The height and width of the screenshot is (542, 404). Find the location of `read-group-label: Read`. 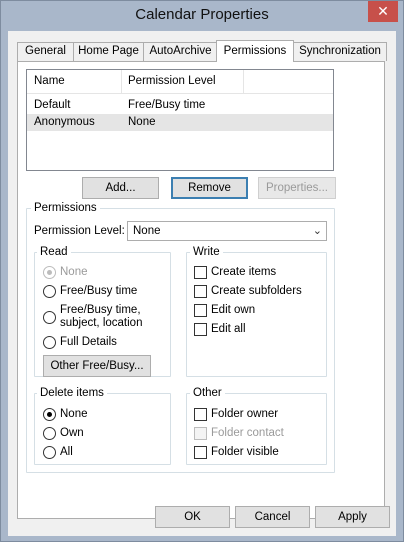

read-group-label: Read is located at coordinates (54, 252).